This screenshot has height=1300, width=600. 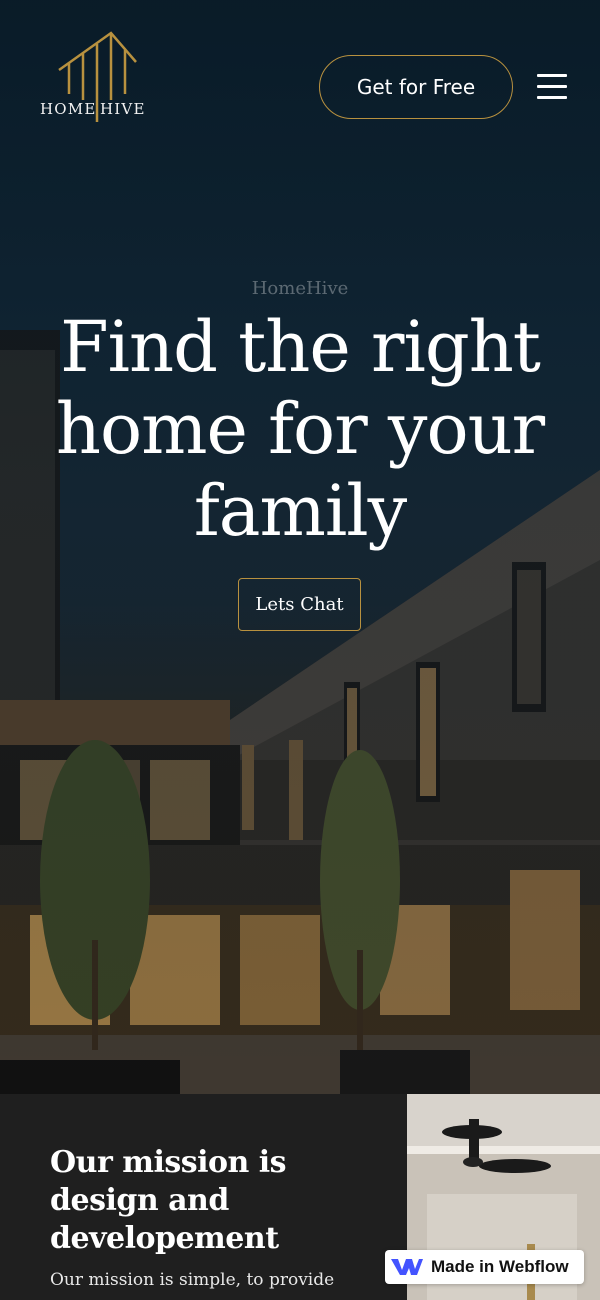 What do you see at coordinates (300, 288) in the screenshot?
I see `hero-eyebrow: HomeHive` at bounding box center [300, 288].